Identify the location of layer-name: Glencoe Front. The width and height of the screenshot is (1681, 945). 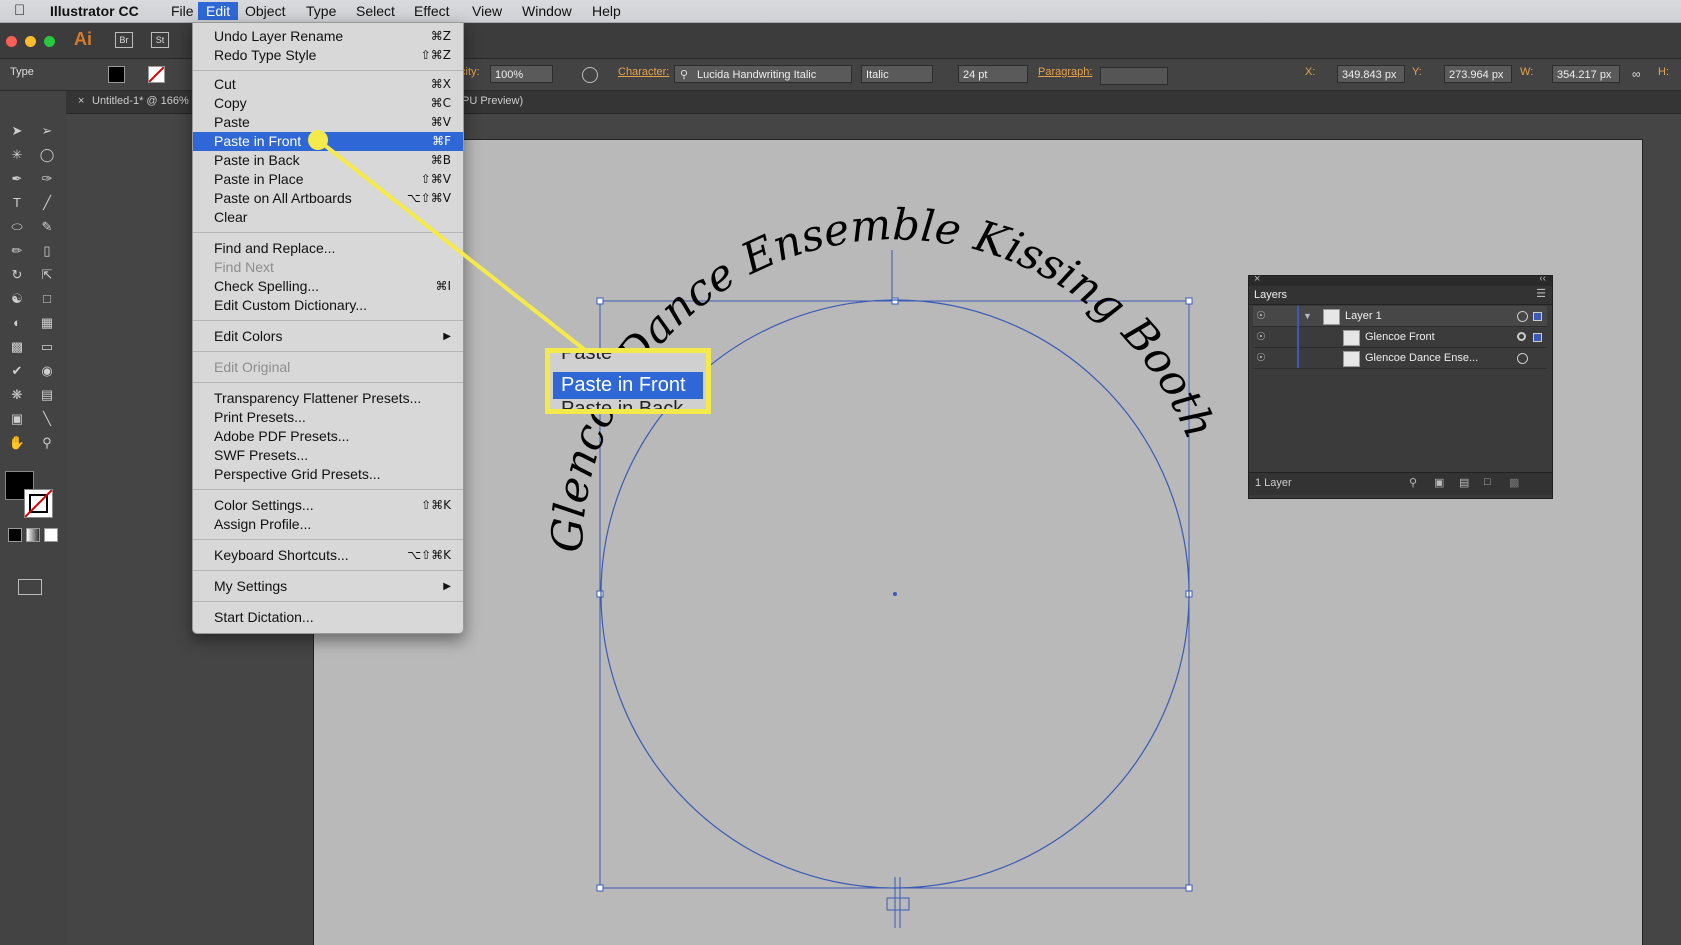
(1400, 337).